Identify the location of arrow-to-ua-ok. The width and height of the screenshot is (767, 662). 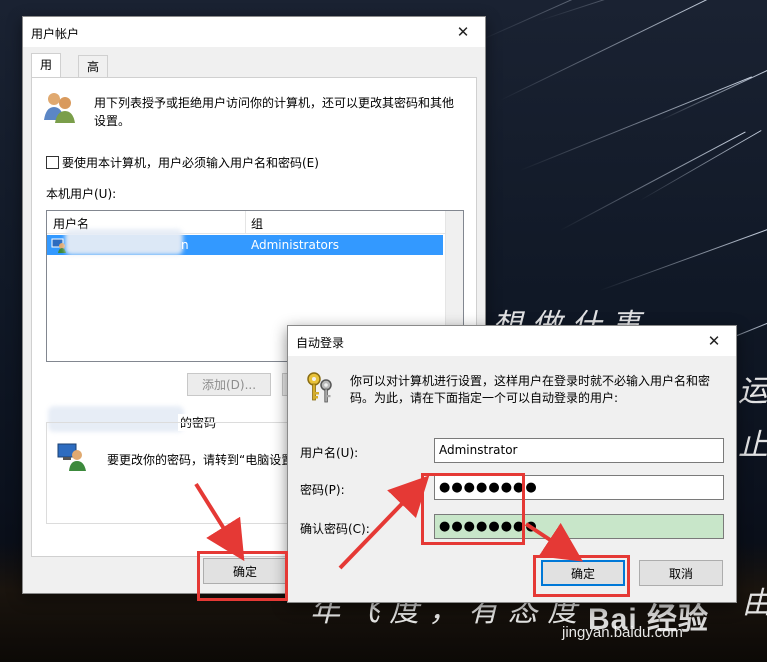
(219, 522).